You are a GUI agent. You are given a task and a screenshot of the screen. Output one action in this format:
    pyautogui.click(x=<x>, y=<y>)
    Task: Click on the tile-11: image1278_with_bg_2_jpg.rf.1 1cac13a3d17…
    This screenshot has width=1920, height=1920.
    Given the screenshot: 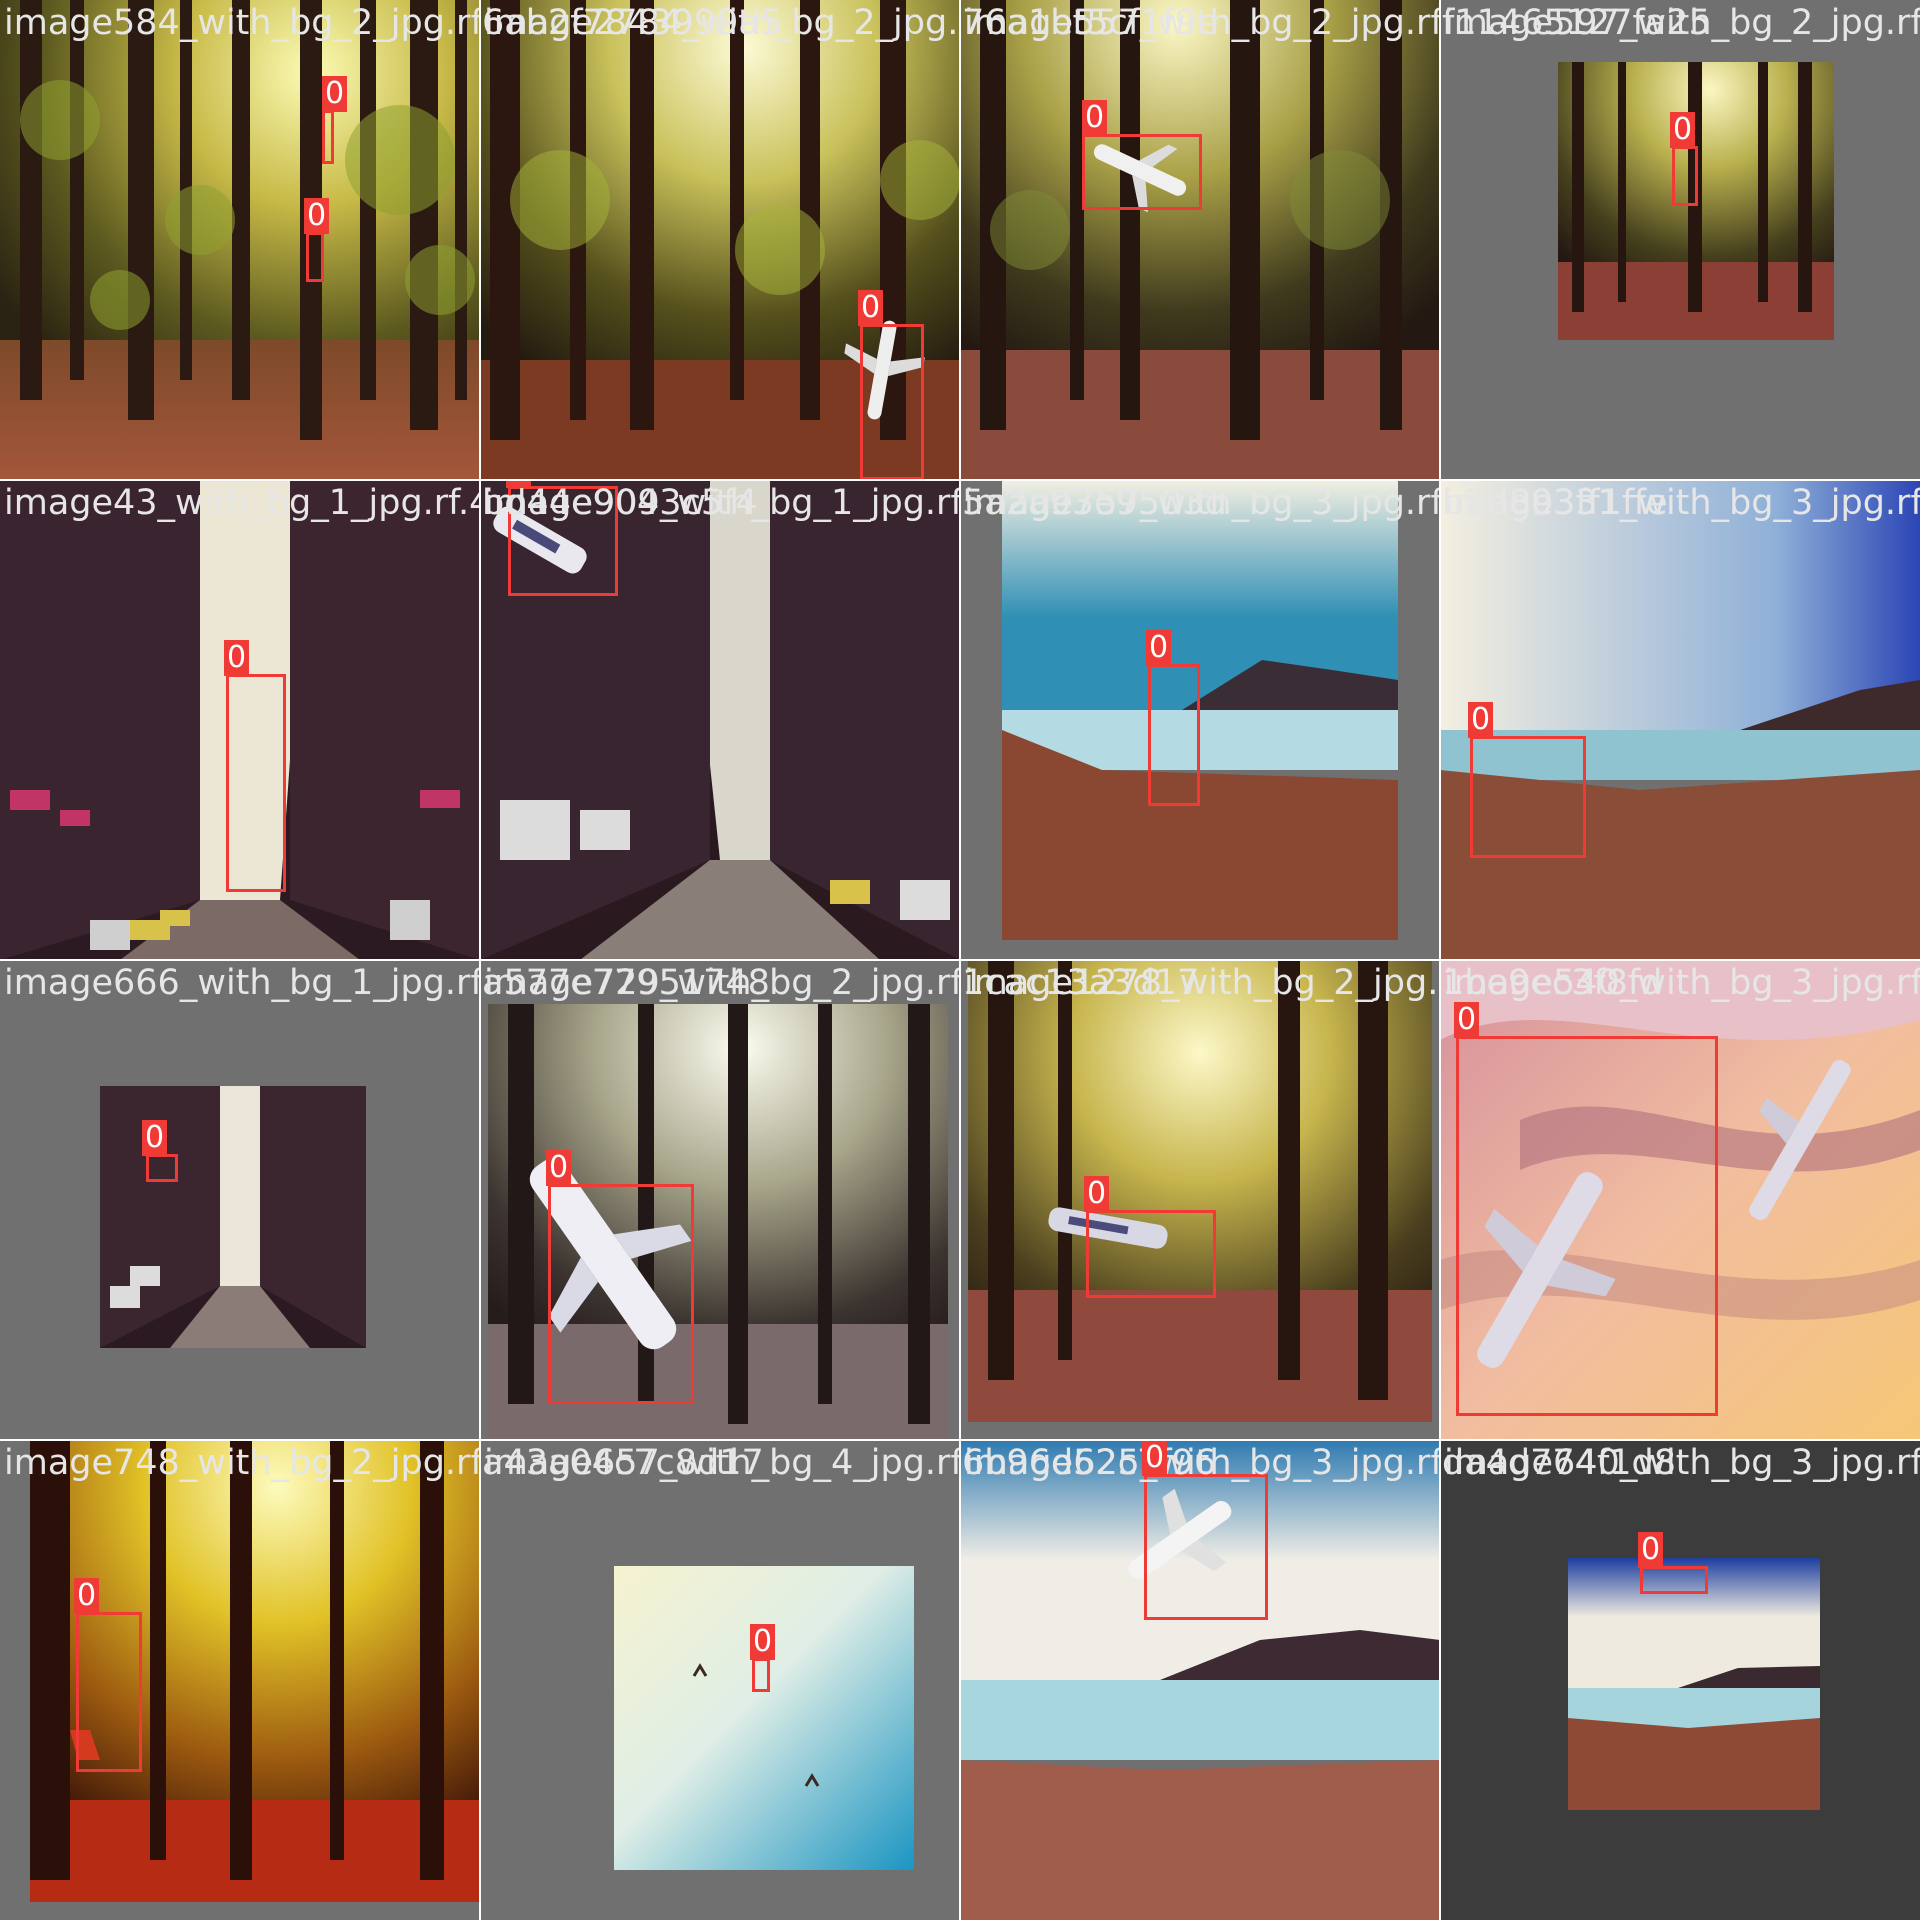 What is the action you would take?
    pyautogui.click(x=1200, y=1200)
    